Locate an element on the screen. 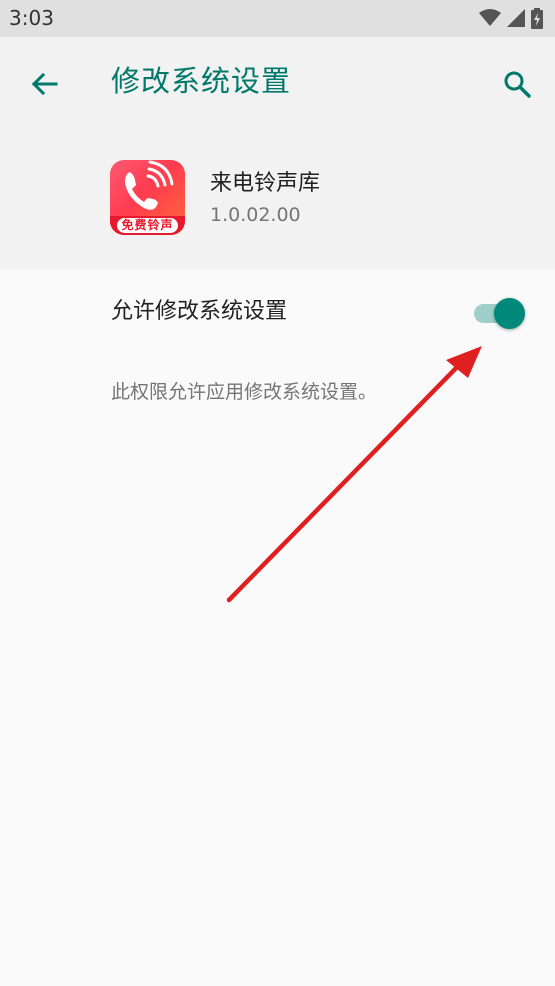 Image resolution: width=555 pixels, height=986 pixels. app-version: 1.0.02.00 is located at coordinates (255, 215).